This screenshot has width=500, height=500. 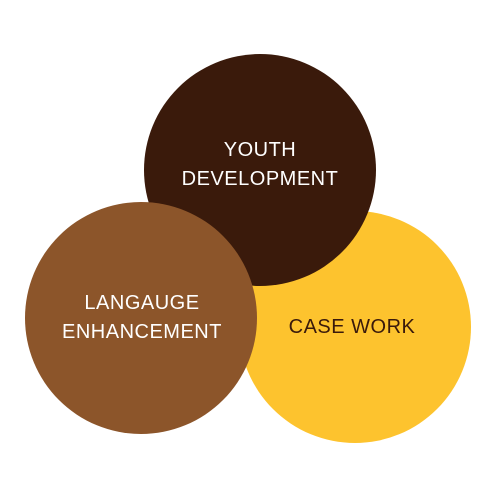 What do you see at coordinates (352, 327) in the screenshot?
I see `case-work-label: CASE WORK` at bounding box center [352, 327].